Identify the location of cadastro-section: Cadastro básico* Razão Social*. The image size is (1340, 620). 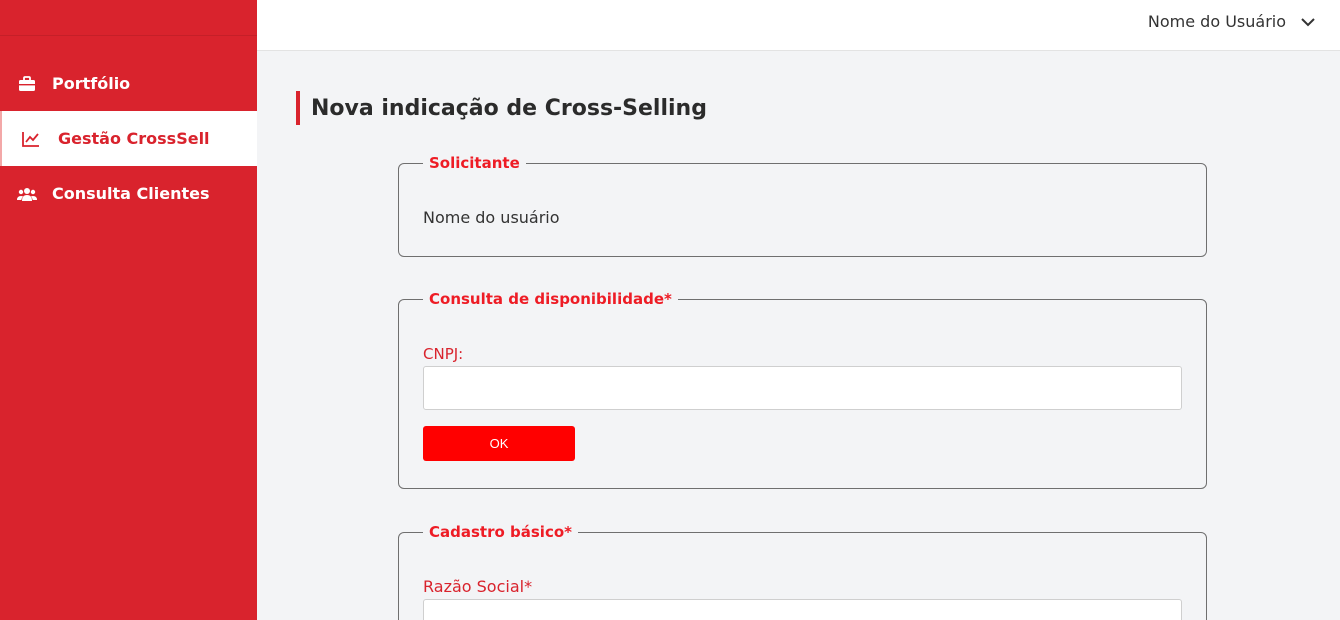
(802, 571).